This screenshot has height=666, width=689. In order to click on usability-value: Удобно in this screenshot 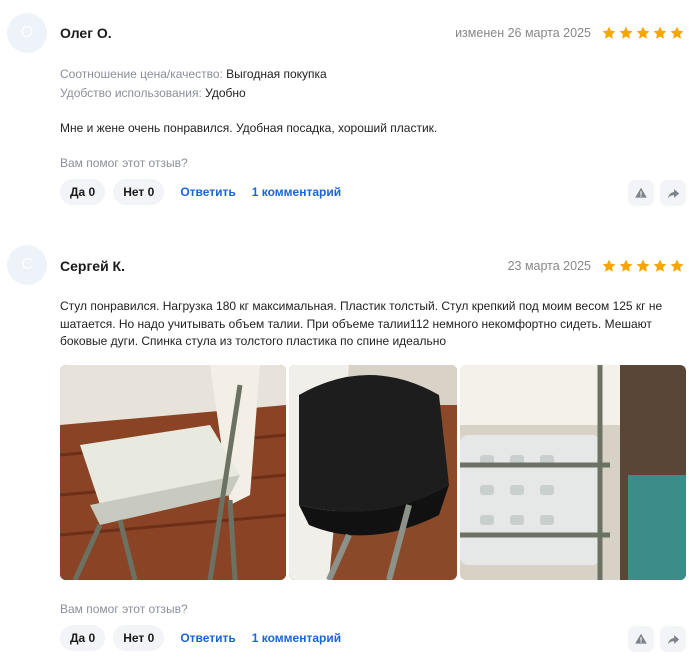, I will do `click(225, 93)`.